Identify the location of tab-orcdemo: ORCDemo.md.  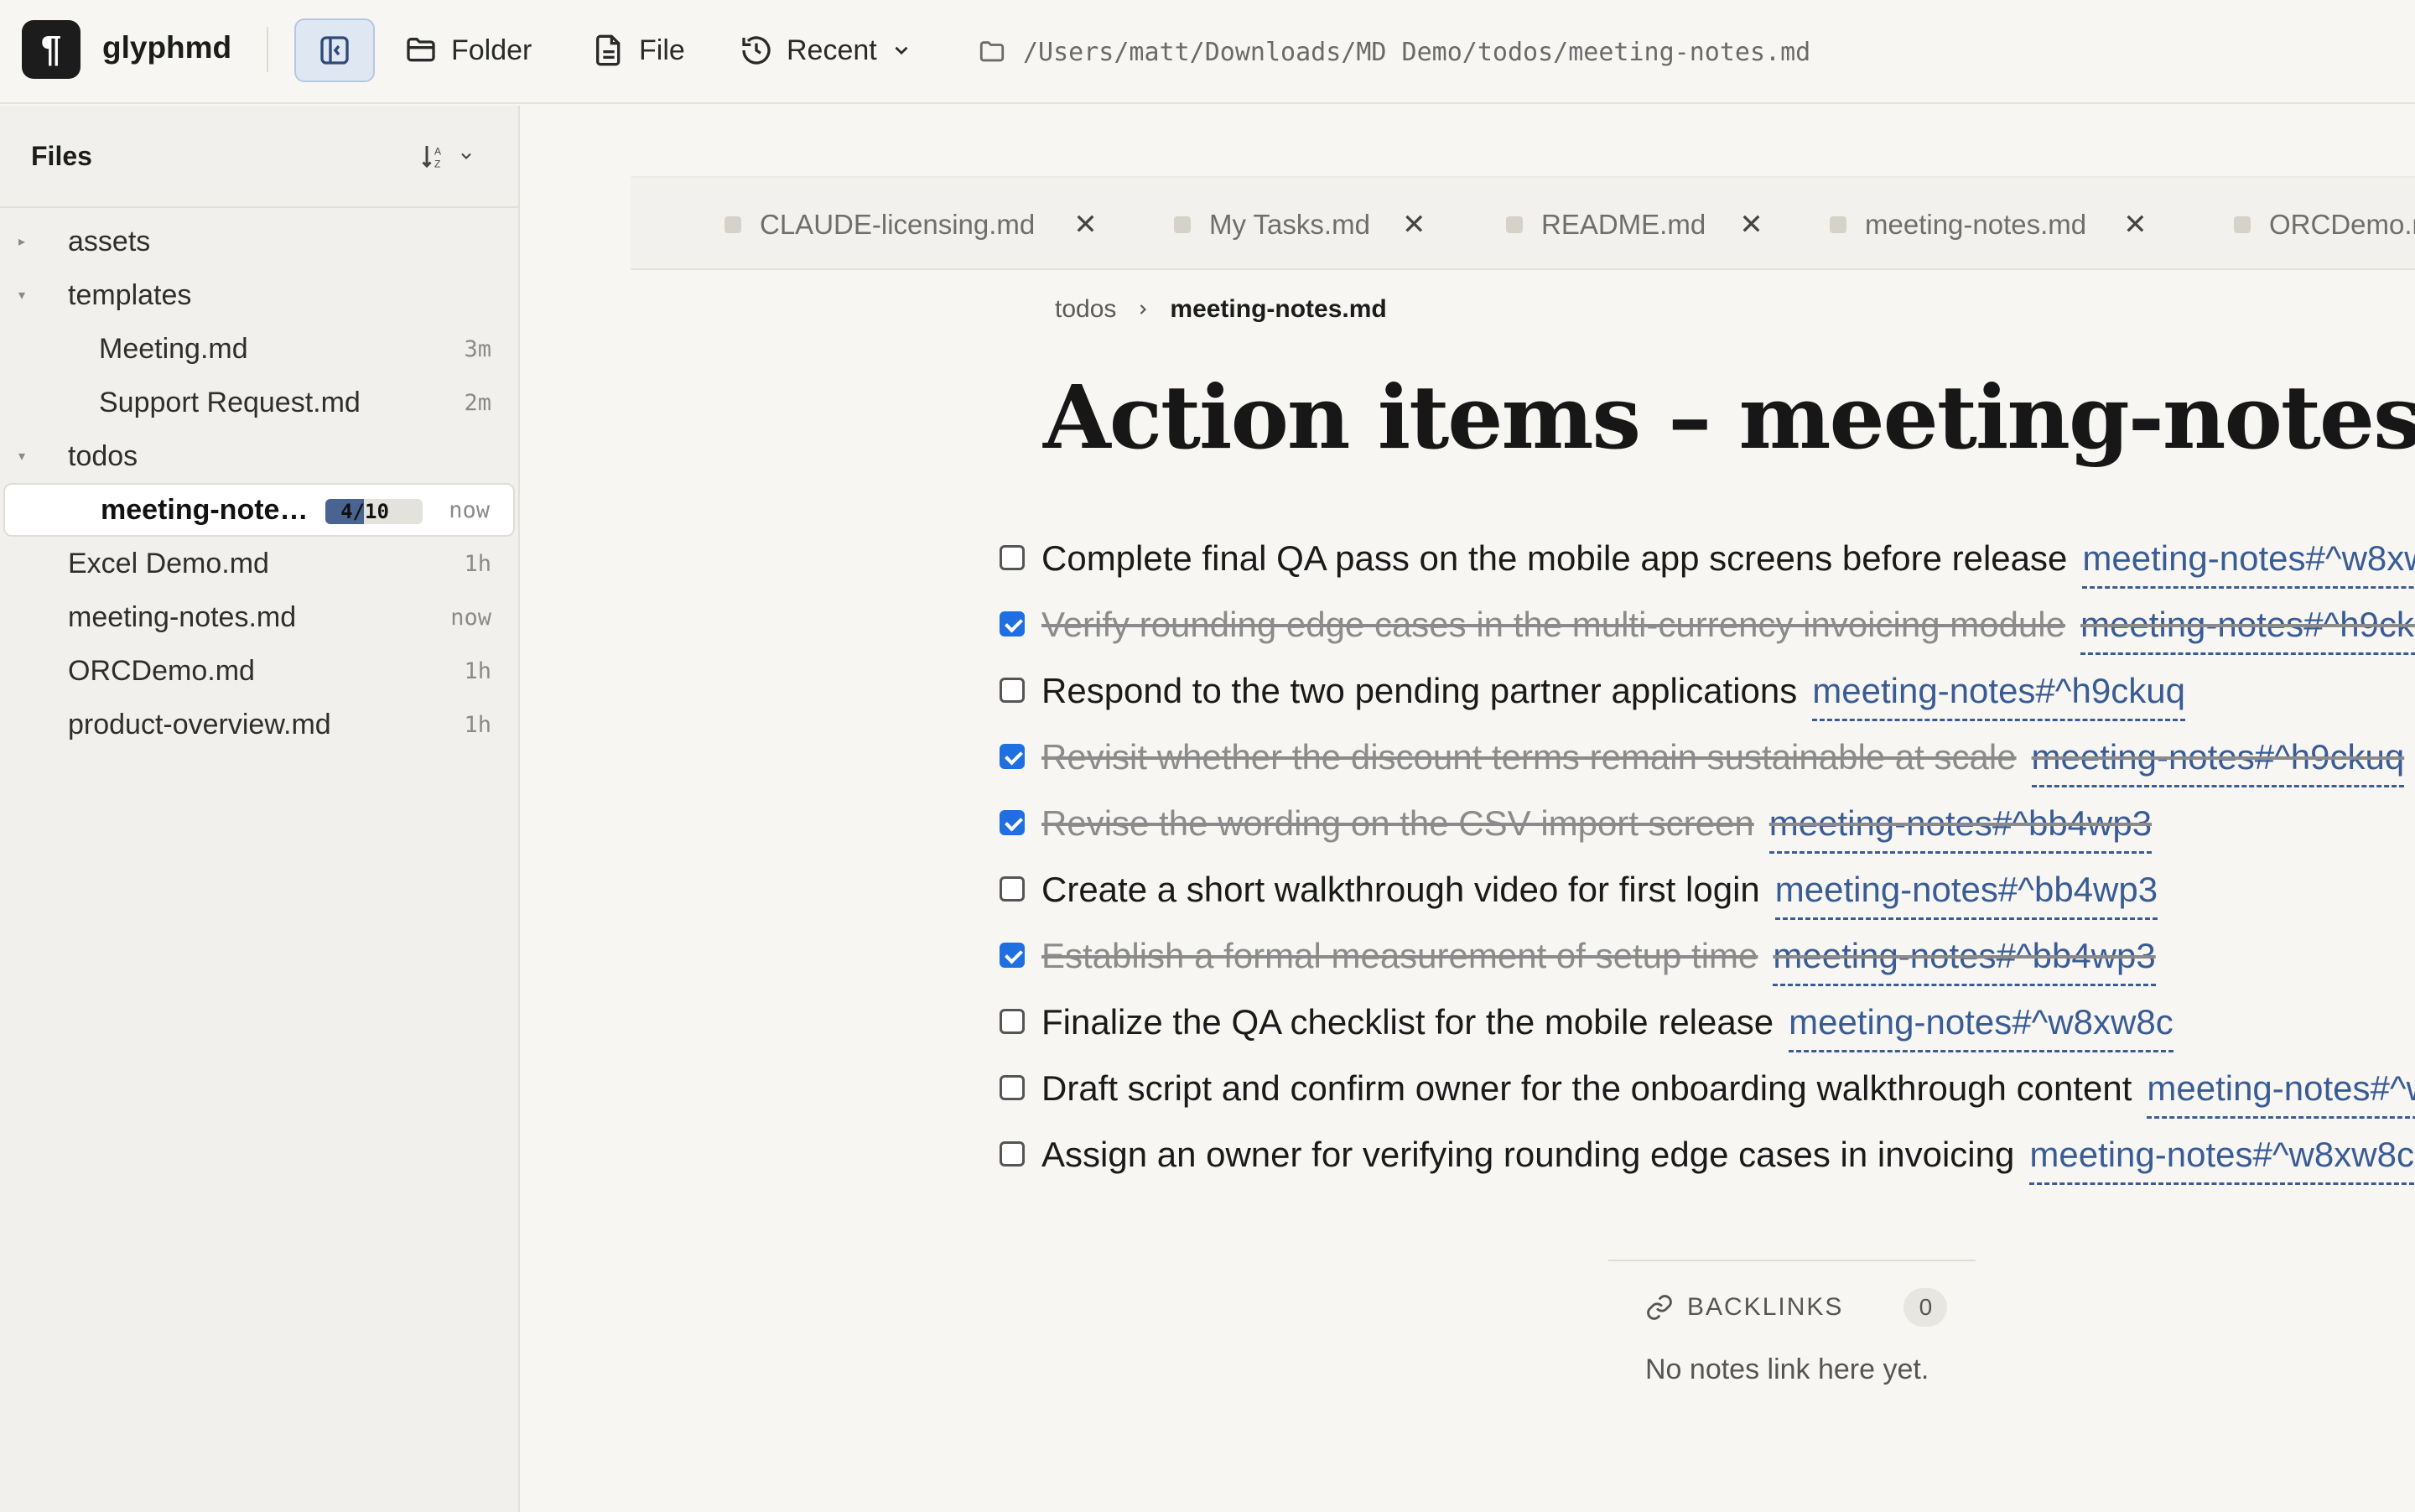
(2324, 223).